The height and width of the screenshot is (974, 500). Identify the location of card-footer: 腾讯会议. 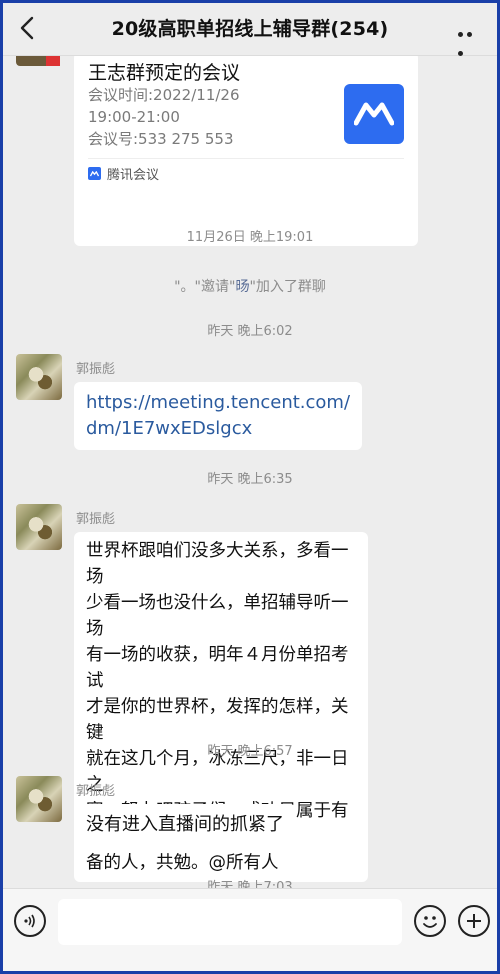
(123, 173).